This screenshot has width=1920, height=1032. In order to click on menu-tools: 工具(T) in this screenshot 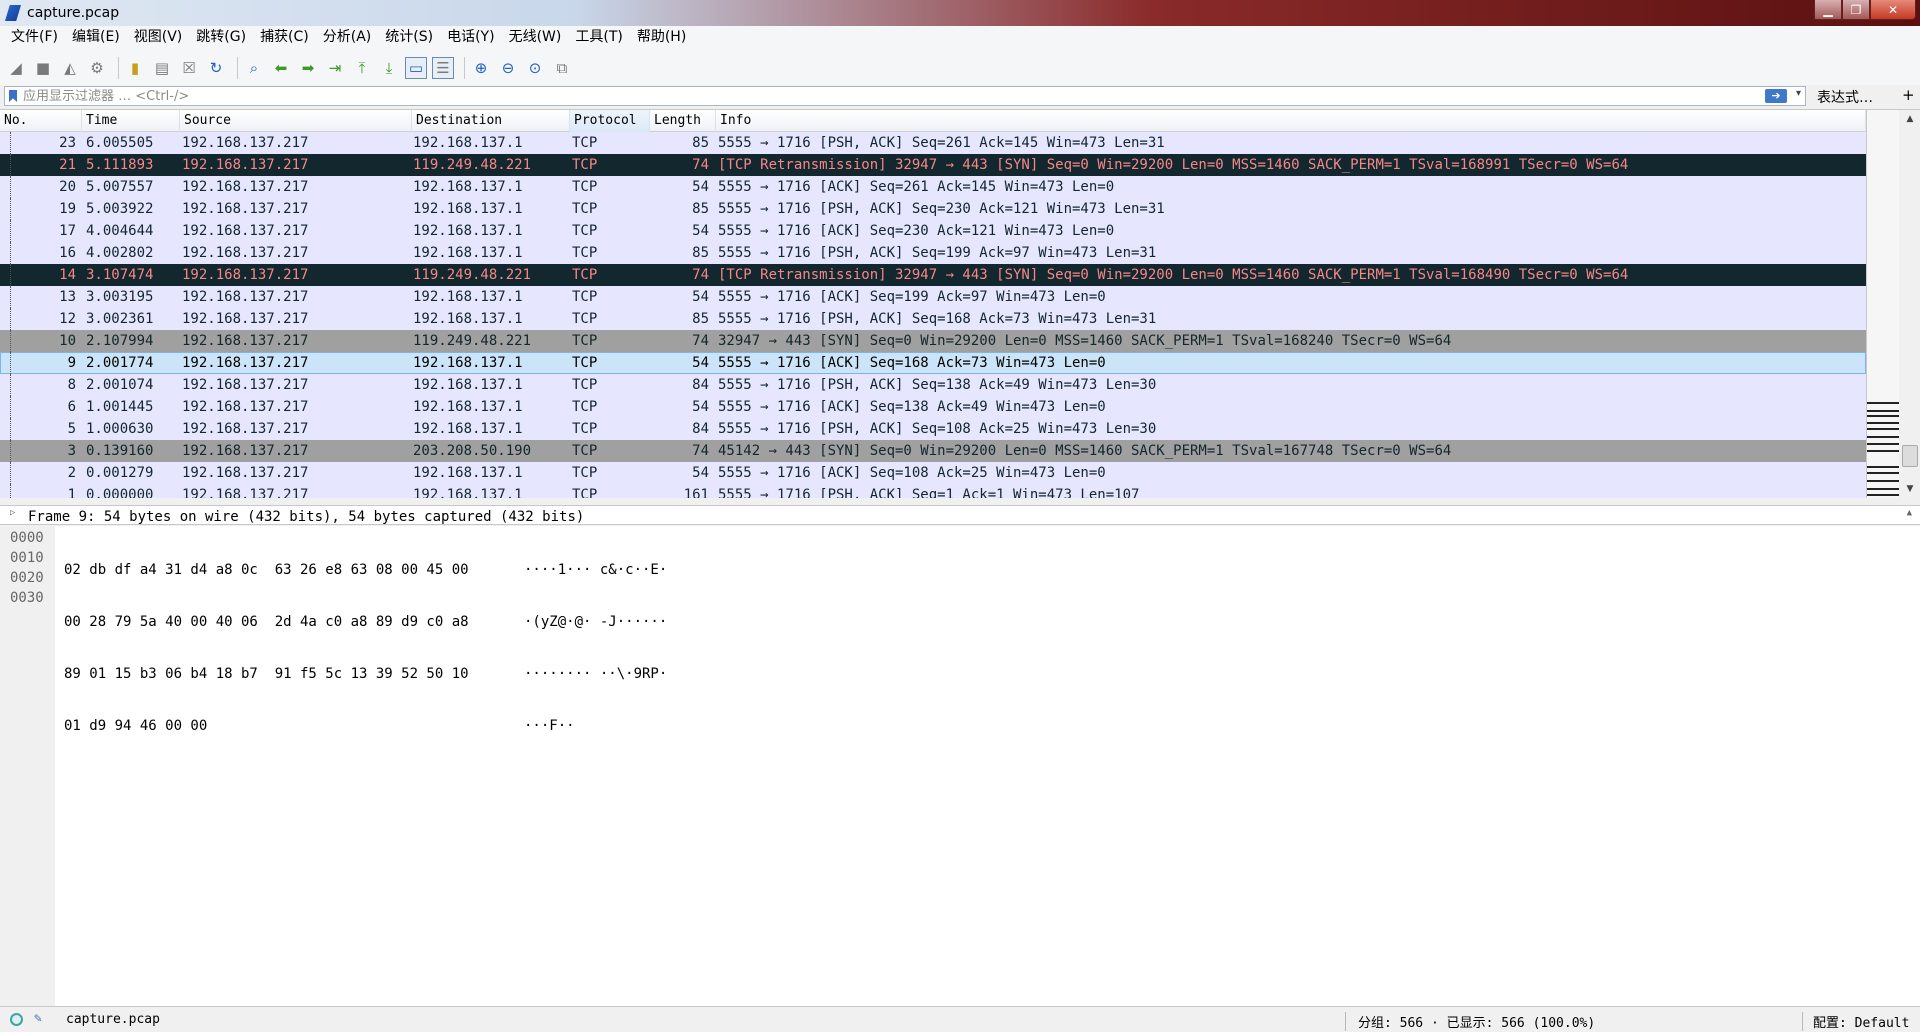, I will do `click(598, 37)`.